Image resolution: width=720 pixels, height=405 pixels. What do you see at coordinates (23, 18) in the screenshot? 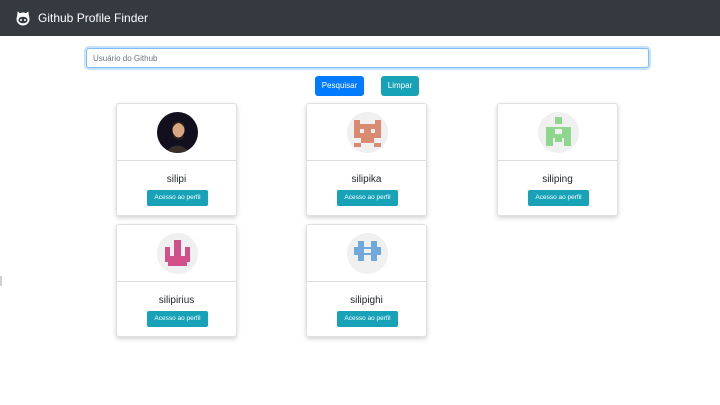
I see `github-octocat-icon` at bounding box center [23, 18].